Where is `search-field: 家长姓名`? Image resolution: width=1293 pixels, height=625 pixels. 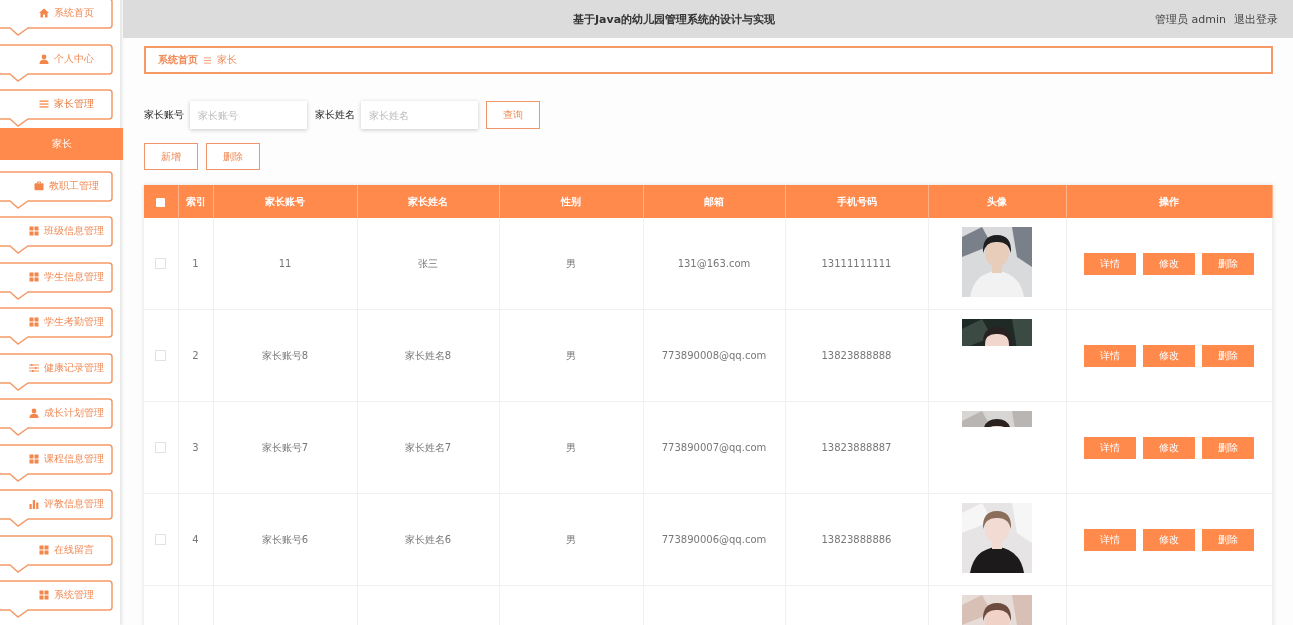
search-field: 家长姓名 is located at coordinates (419, 115).